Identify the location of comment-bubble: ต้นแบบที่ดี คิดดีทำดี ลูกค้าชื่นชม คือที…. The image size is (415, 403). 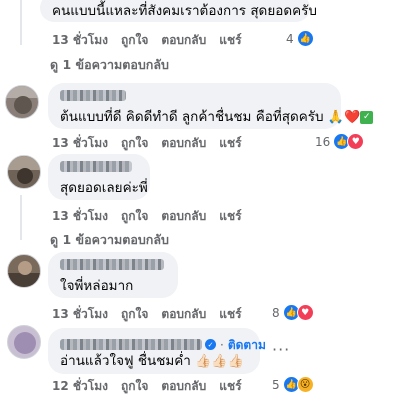
(211, 106).